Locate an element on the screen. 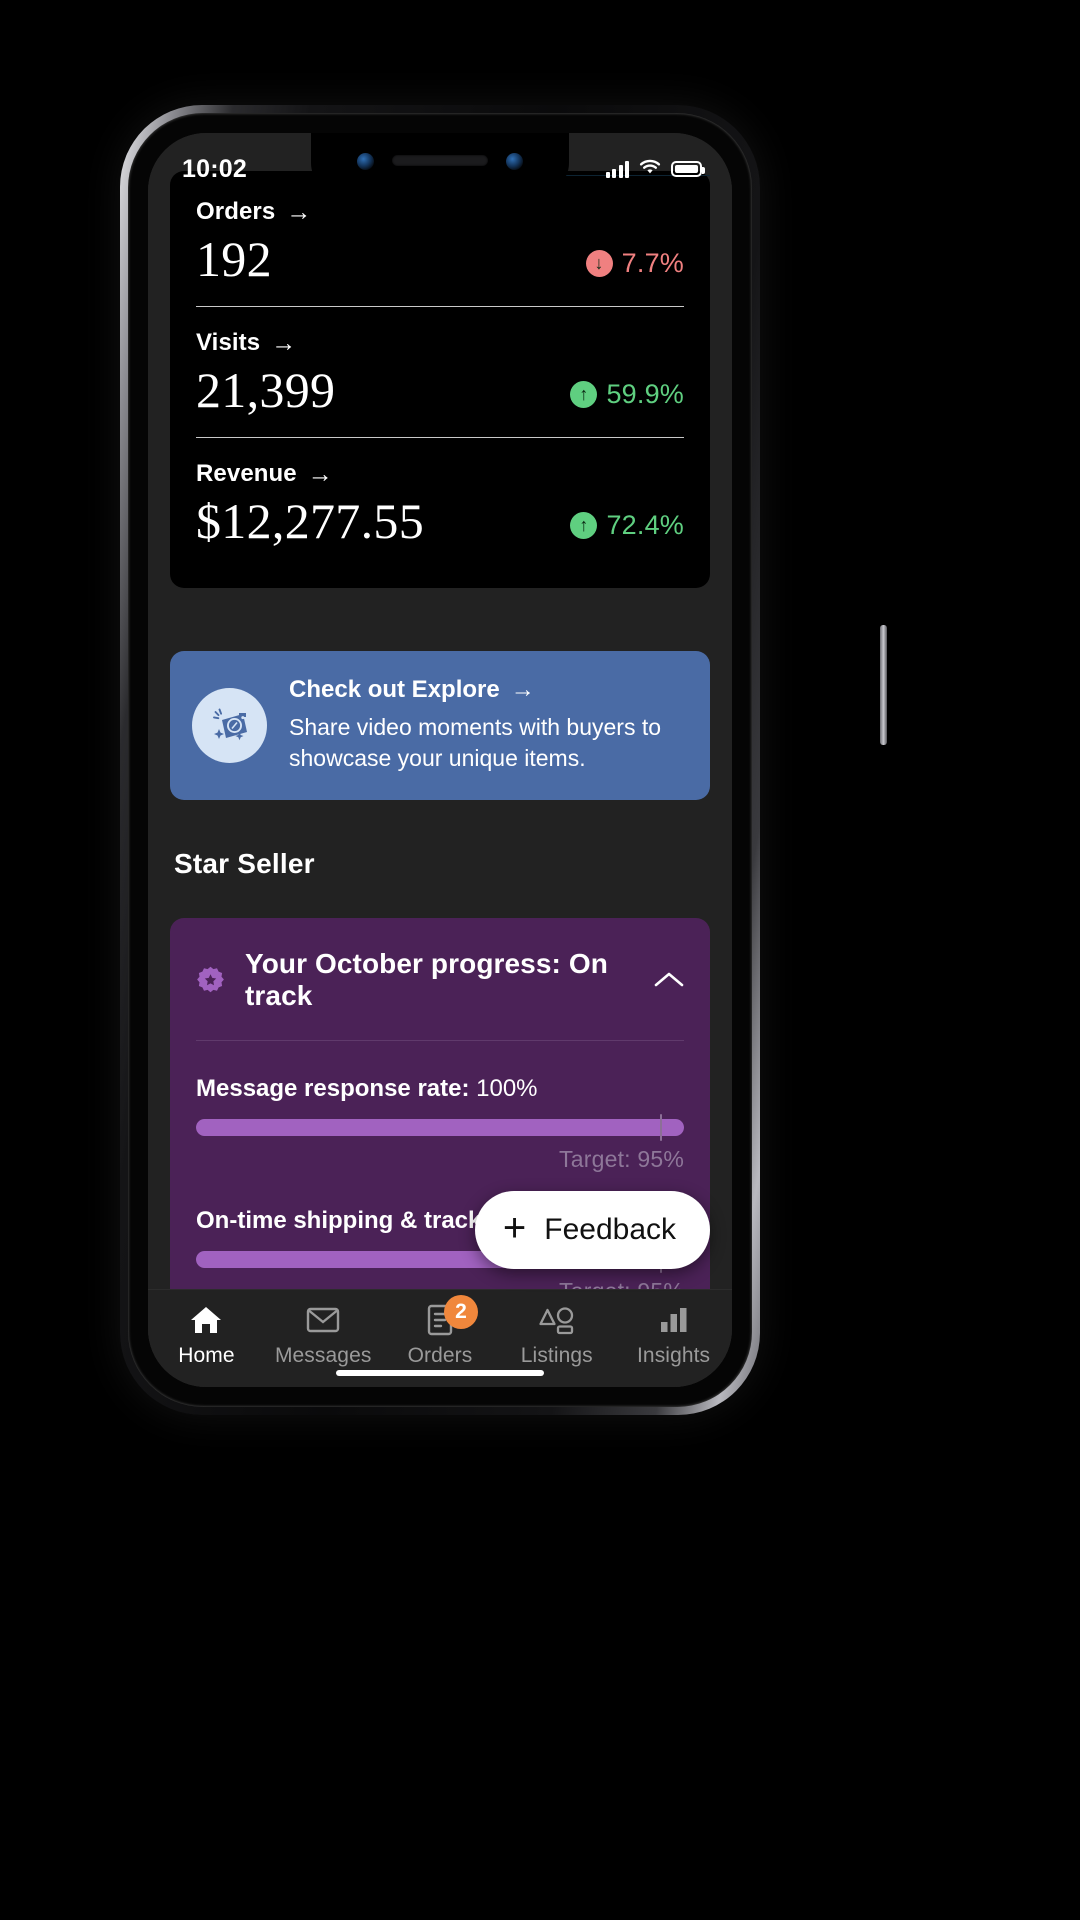  metric-label: Message response rate: 100% is located at coordinates (440, 1089).